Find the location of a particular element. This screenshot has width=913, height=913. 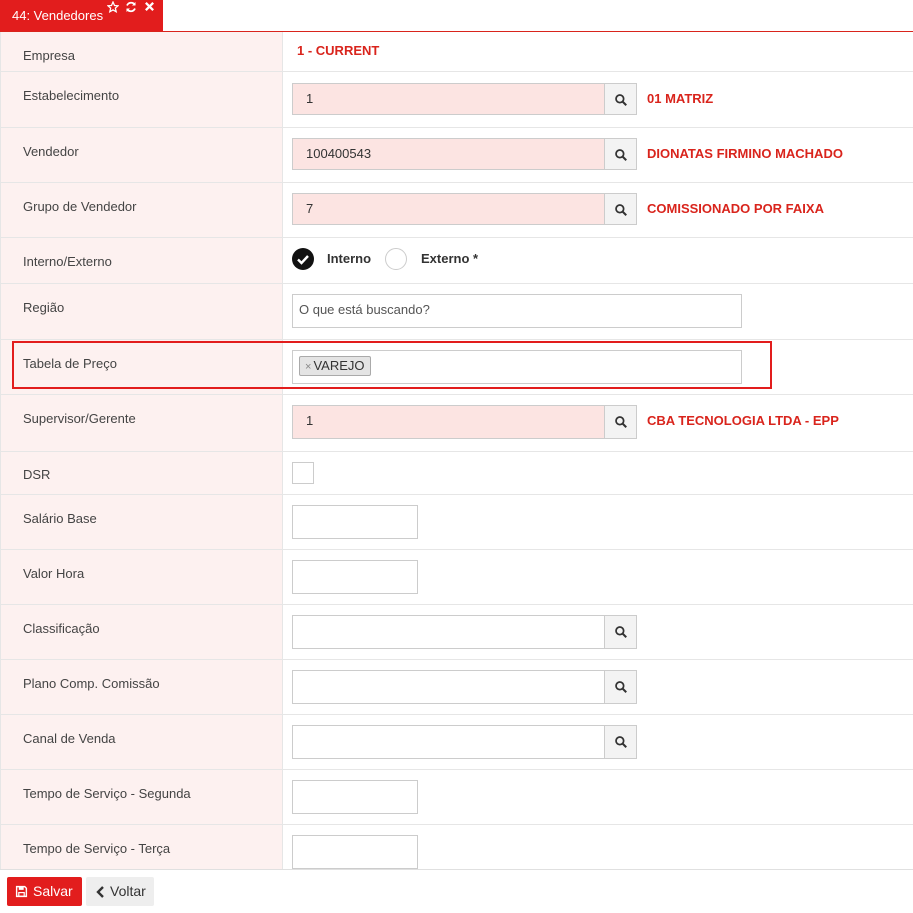

row-tempo-terca: Tempo de Serviço - Terça is located at coordinates (456, 849).